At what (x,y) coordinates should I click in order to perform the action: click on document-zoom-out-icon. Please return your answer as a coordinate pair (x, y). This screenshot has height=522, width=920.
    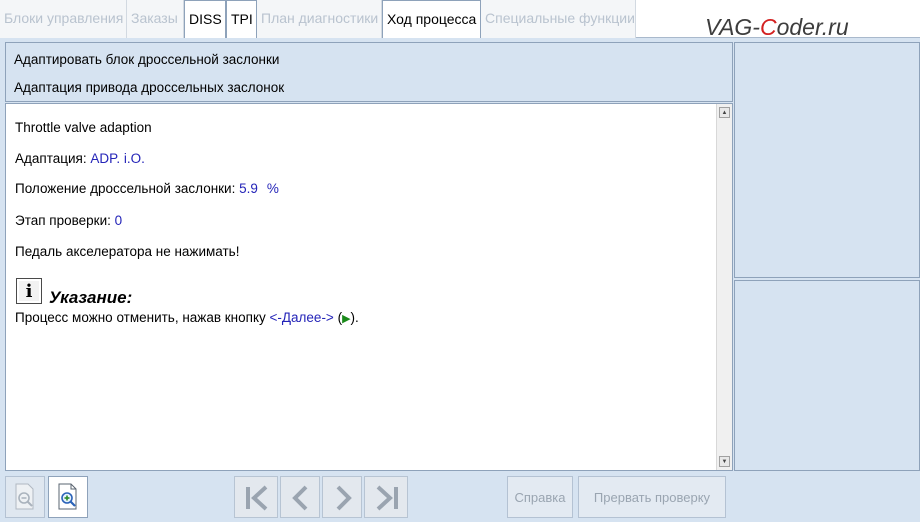
    Looking at the image, I should click on (24, 496).